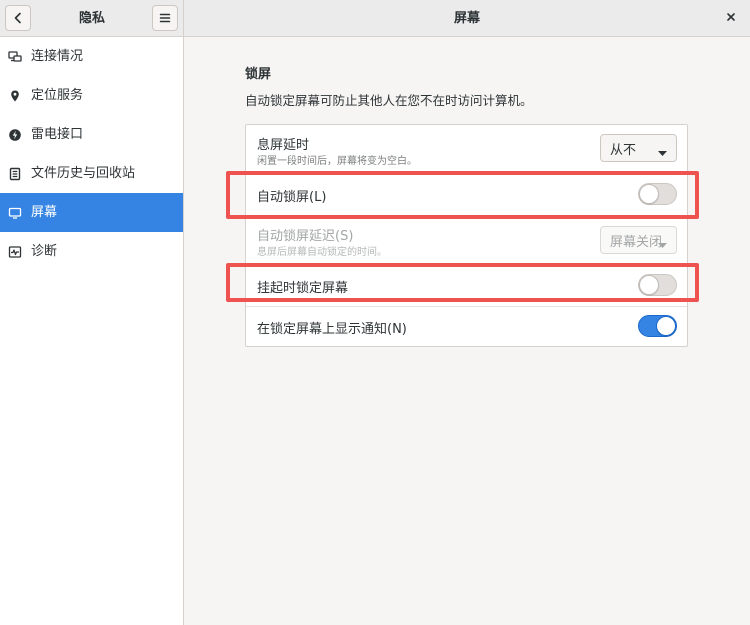  Describe the element at coordinates (44, 212) in the screenshot. I see `sidebar-item-label: 屏幕` at that location.